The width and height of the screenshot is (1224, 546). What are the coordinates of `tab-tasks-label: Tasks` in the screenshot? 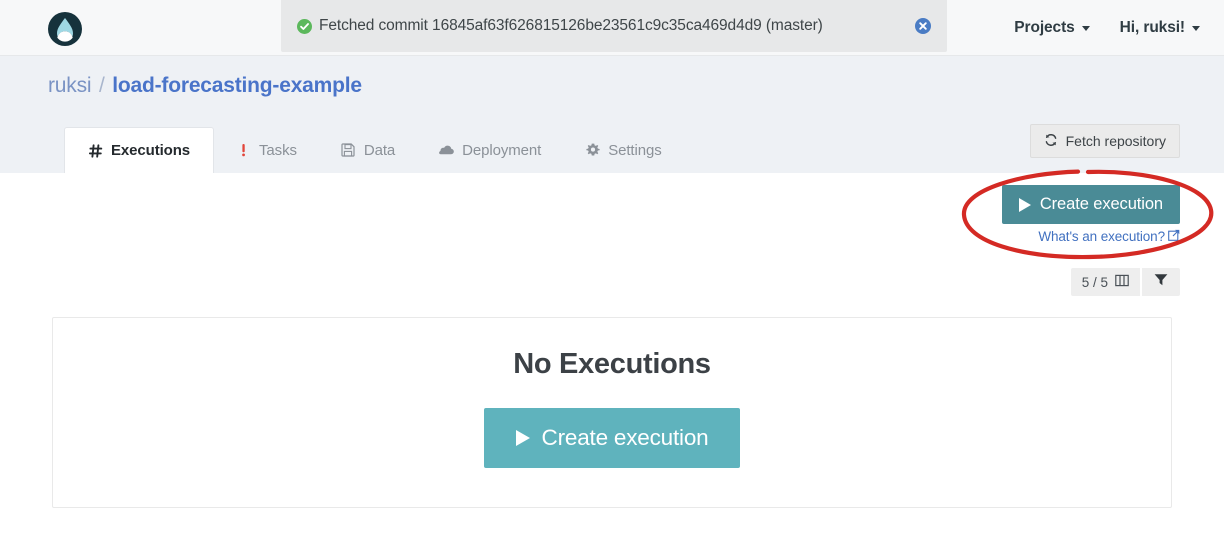 It's located at (278, 150).